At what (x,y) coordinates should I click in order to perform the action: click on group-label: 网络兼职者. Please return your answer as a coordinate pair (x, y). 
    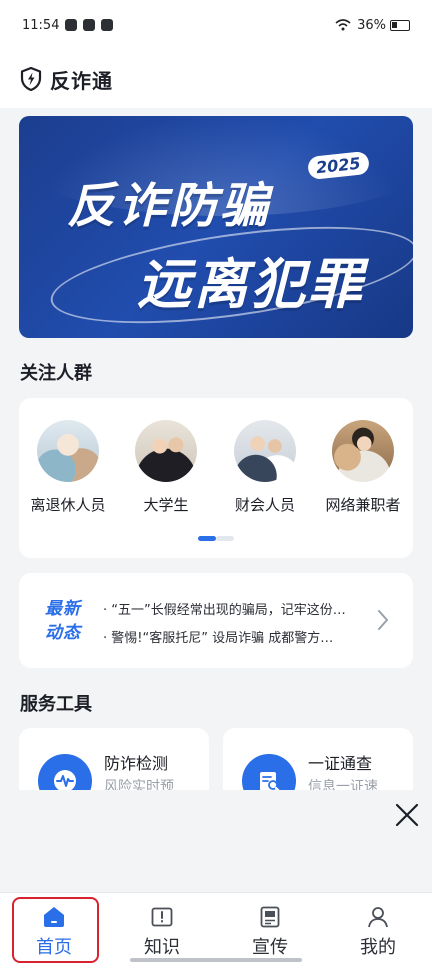
    Looking at the image, I should click on (363, 505).